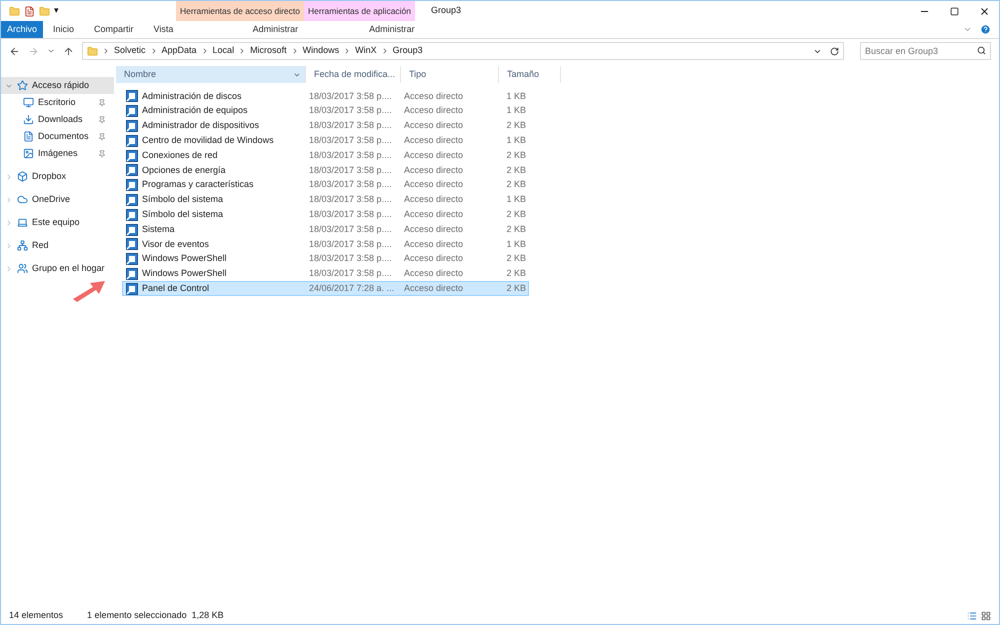  What do you see at coordinates (44, 11) in the screenshot?
I see `new-folder-icon` at bounding box center [44, 11].